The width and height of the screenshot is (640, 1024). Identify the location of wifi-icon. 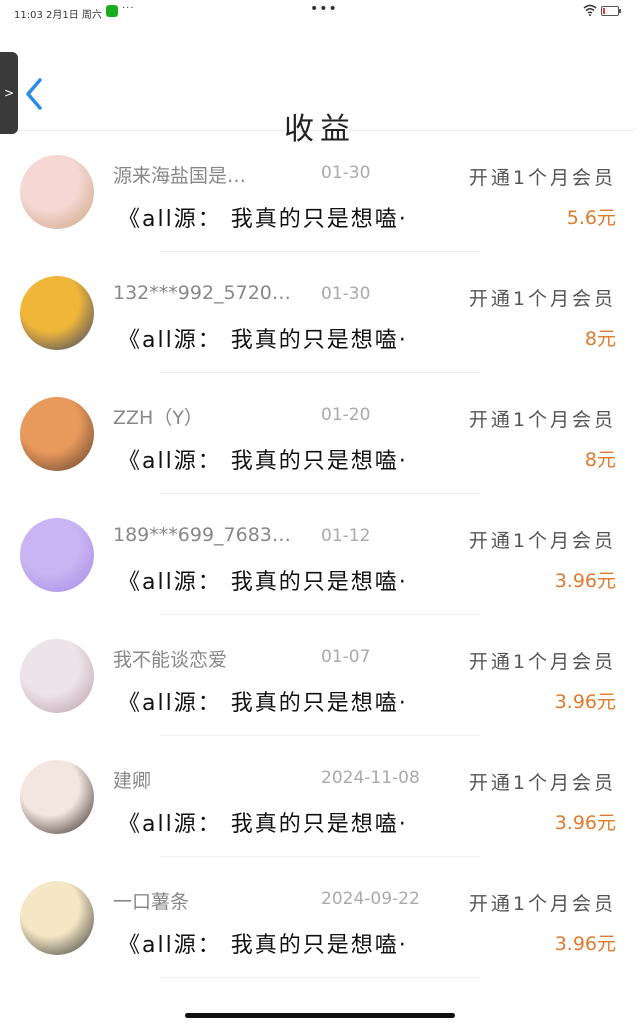
(590, 11).